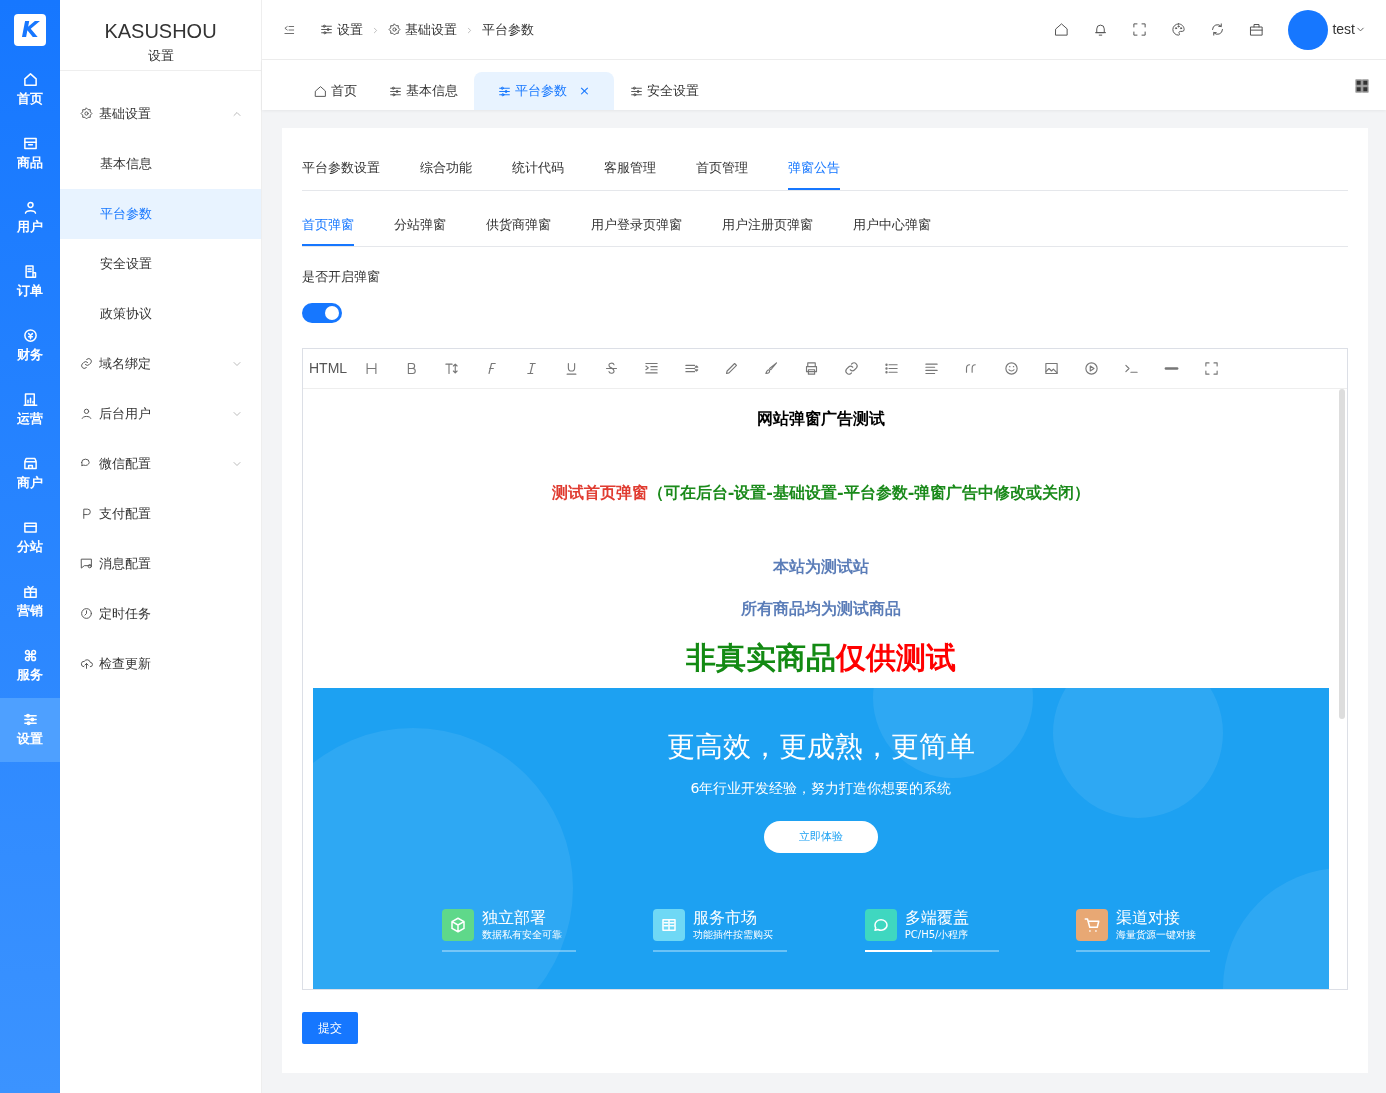 This screenshot has height=1093, width=1386. What do you see at coordinates (508, 29) in the screenshot?
I see `breadcrumb-item: 平台参数` at bounding box center [508, 29].